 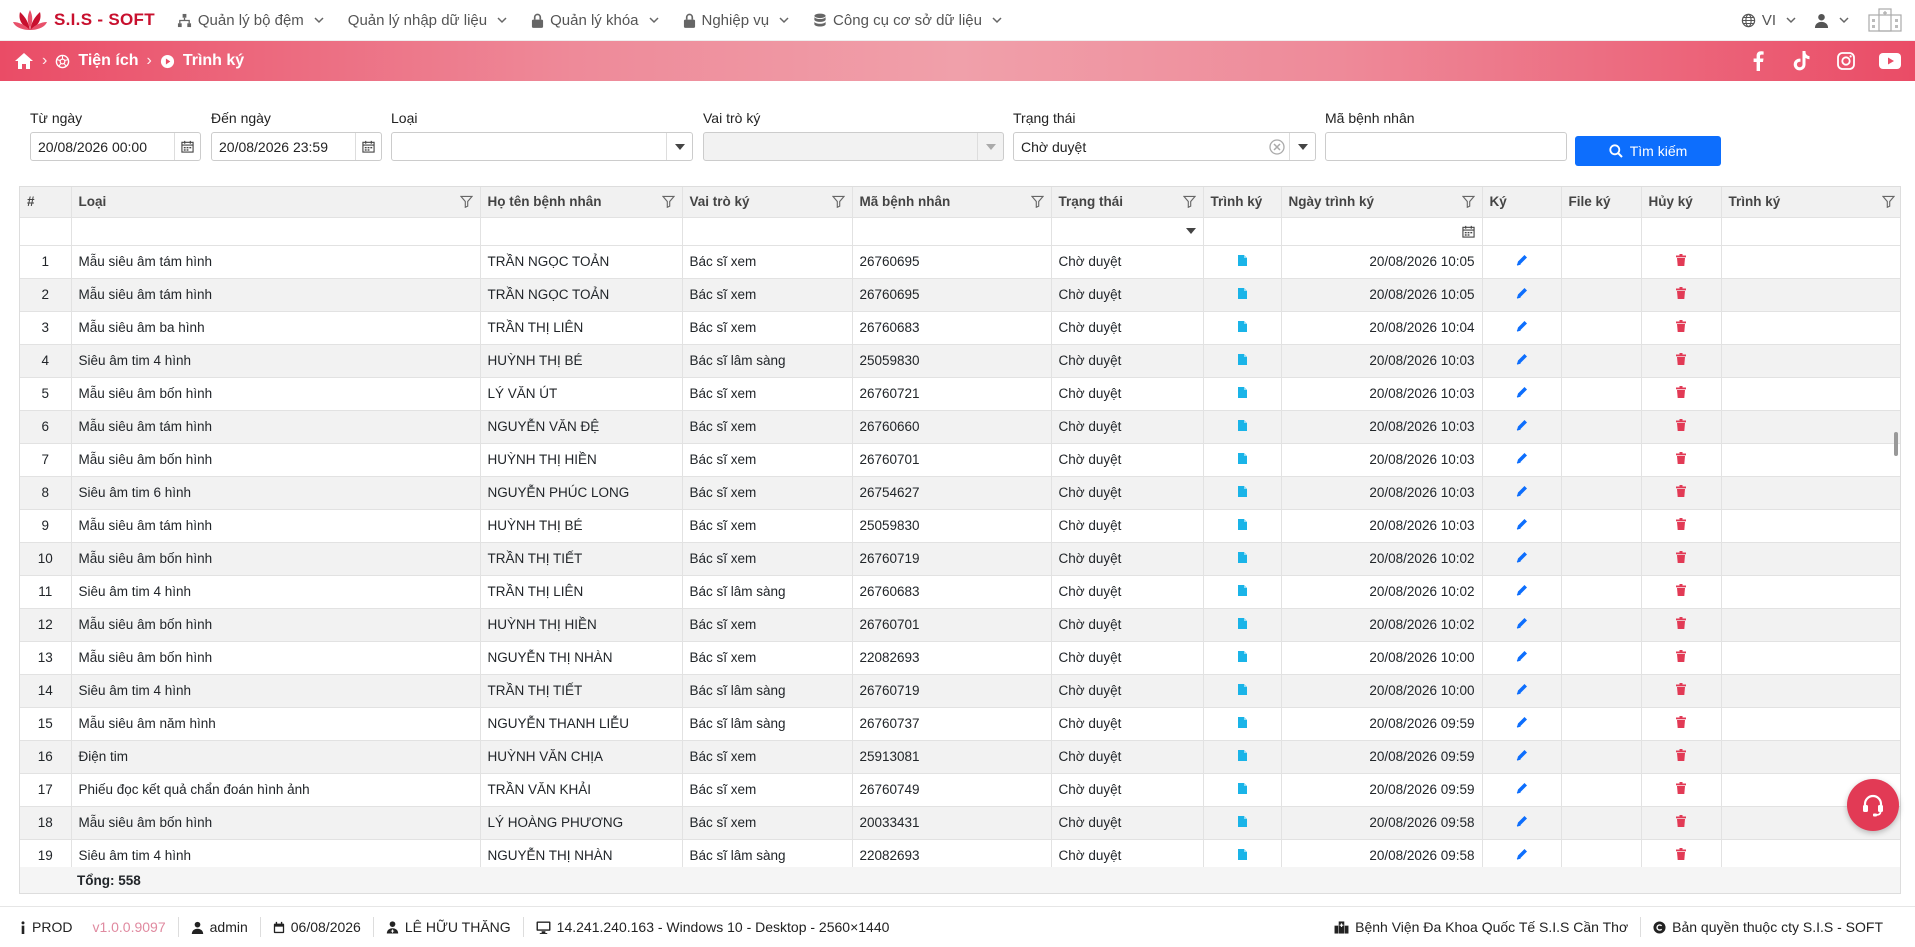 What do you see at coordinates (1885, 20) in the screenshot?
I see `hospital-logo` at bounding box center [1885, 20].